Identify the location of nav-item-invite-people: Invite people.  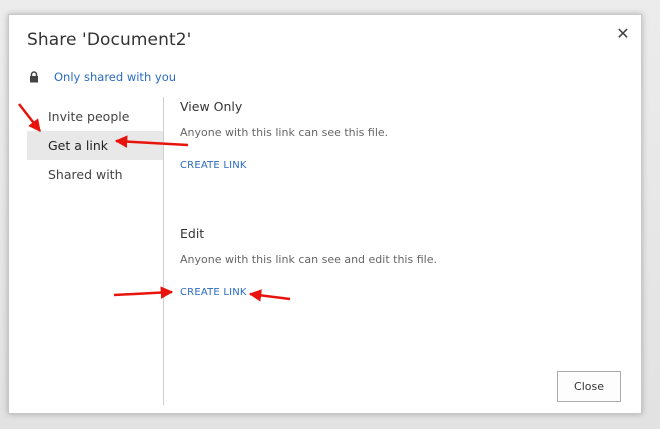
(95, 116).